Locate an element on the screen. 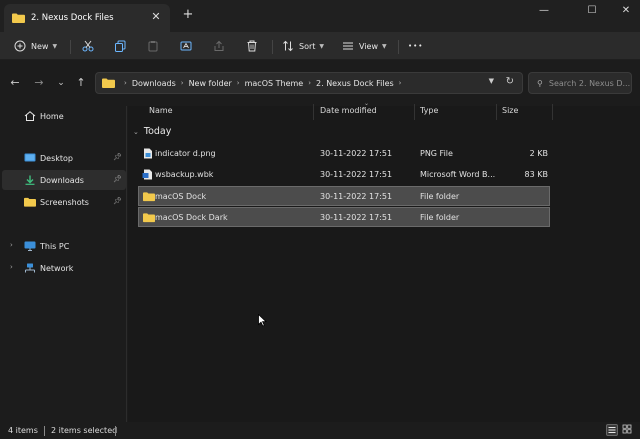 This screenshot has height=439, width=640. refresh-icon: ↻ is located at coordinates (510, 81).